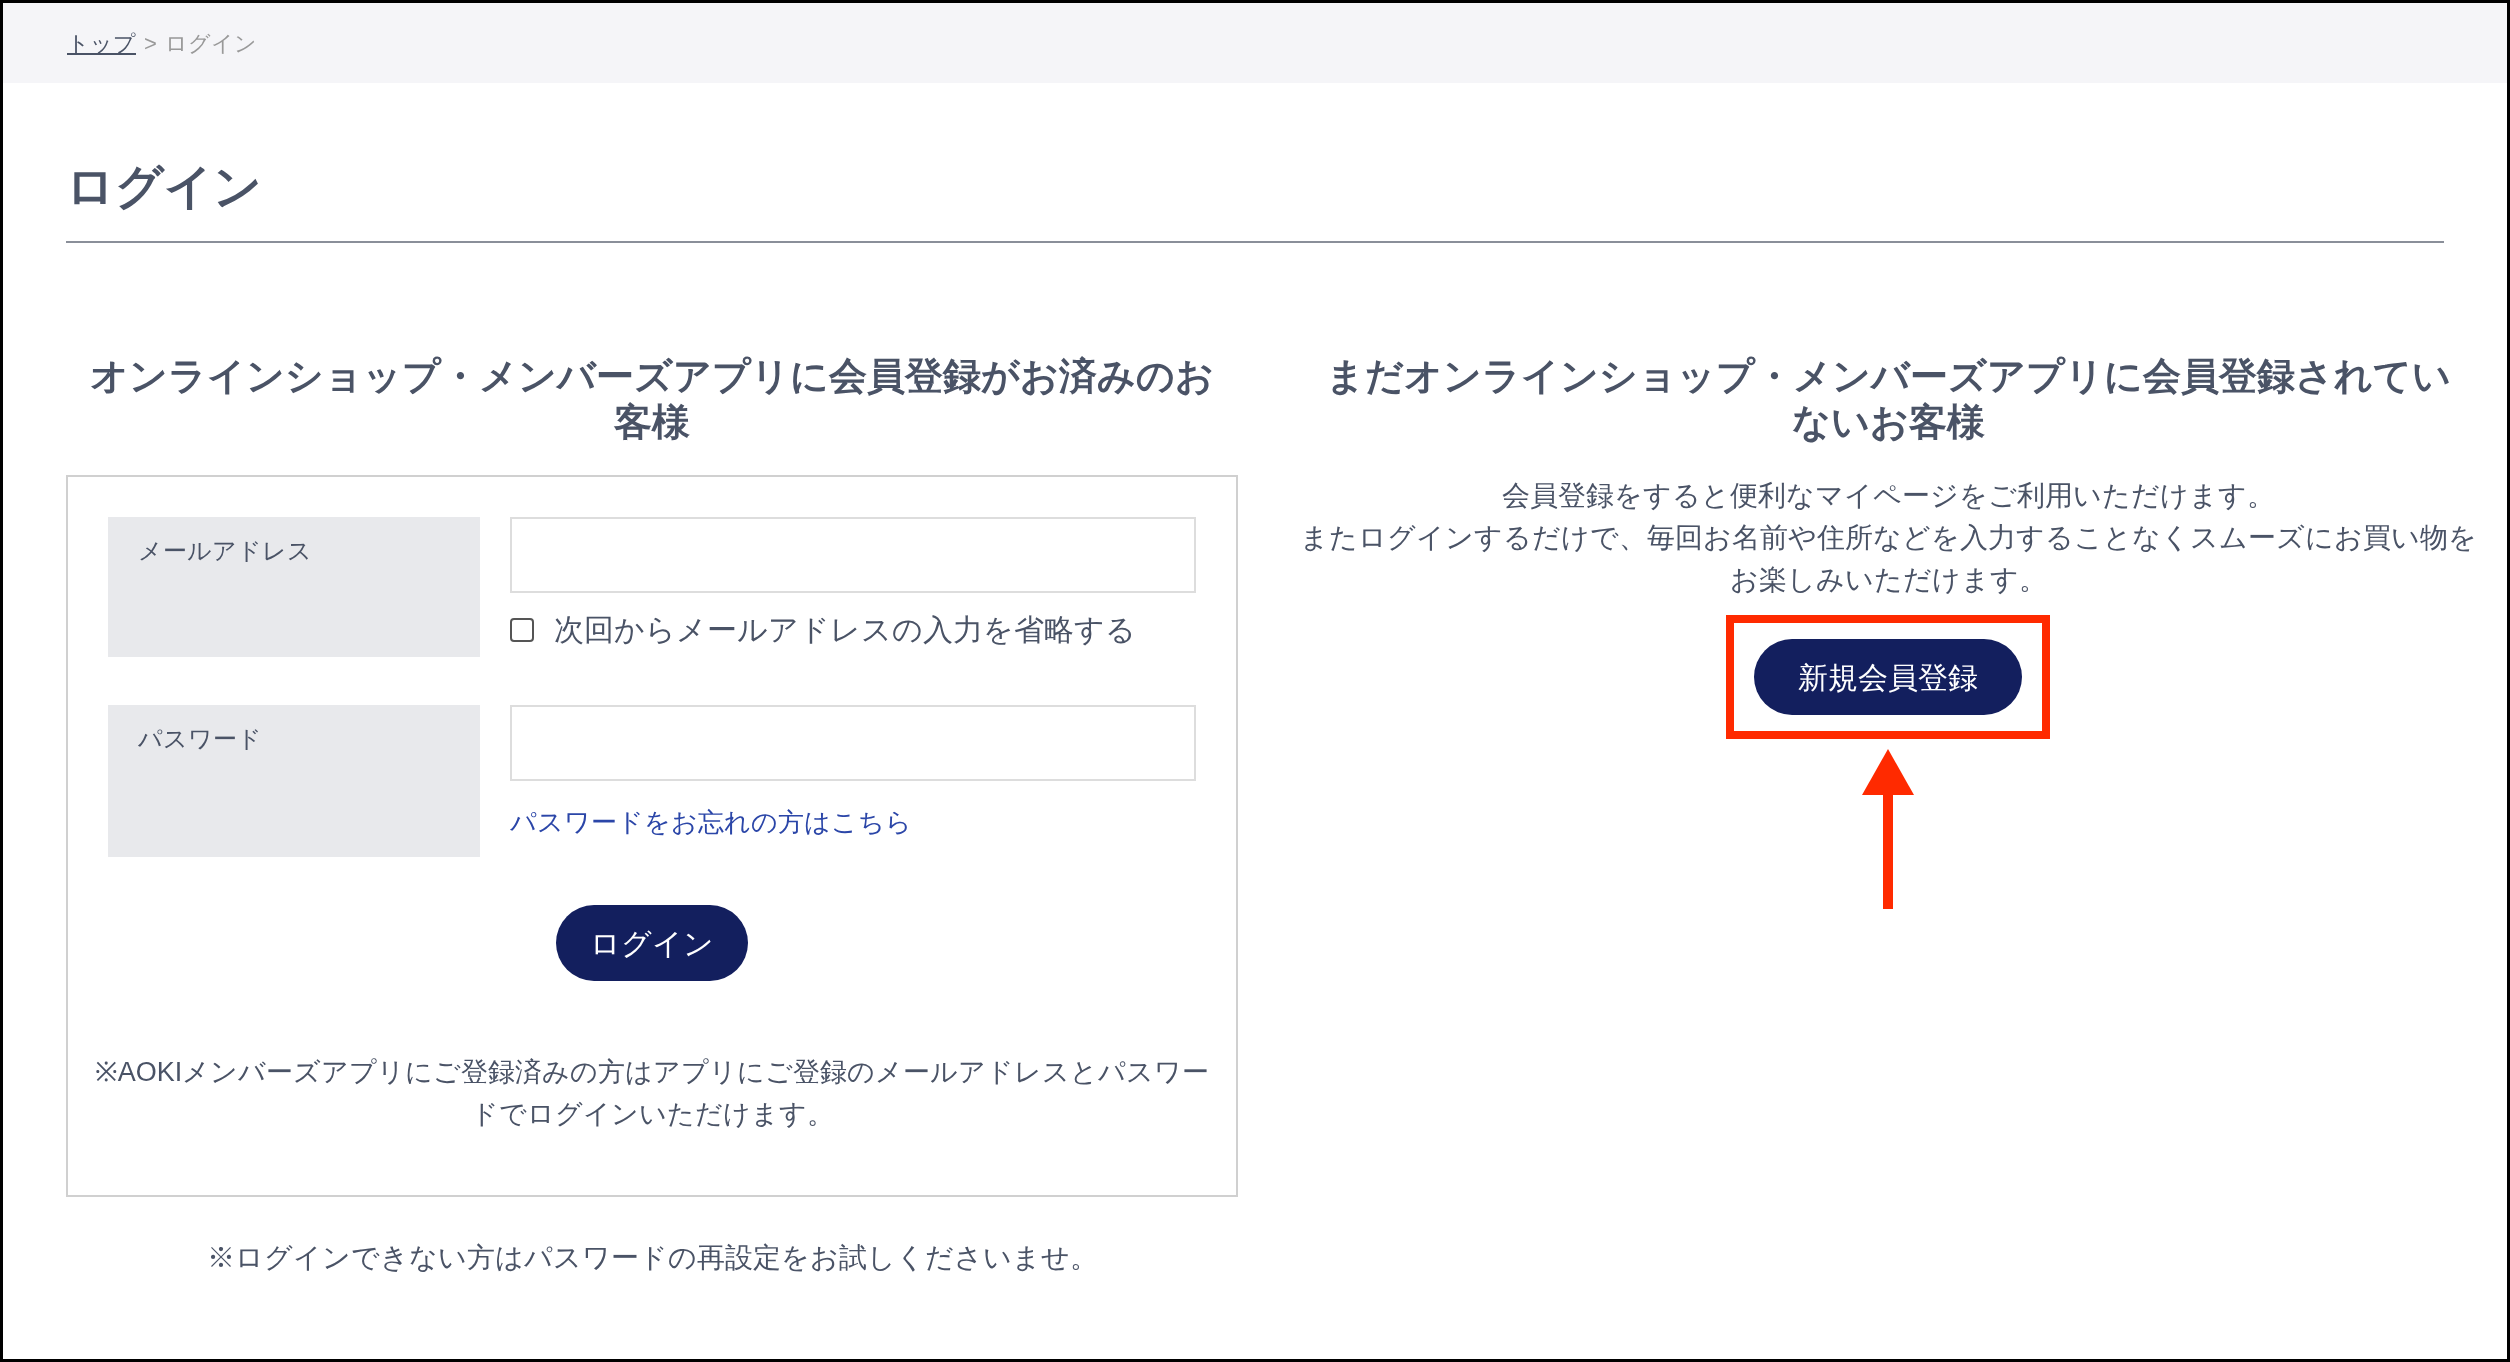 This screenshot has height=1362, width=2510. Describe the element at coordinates (294, 587) in the screenshot. I see `field-label: メールアドレス` at that location.